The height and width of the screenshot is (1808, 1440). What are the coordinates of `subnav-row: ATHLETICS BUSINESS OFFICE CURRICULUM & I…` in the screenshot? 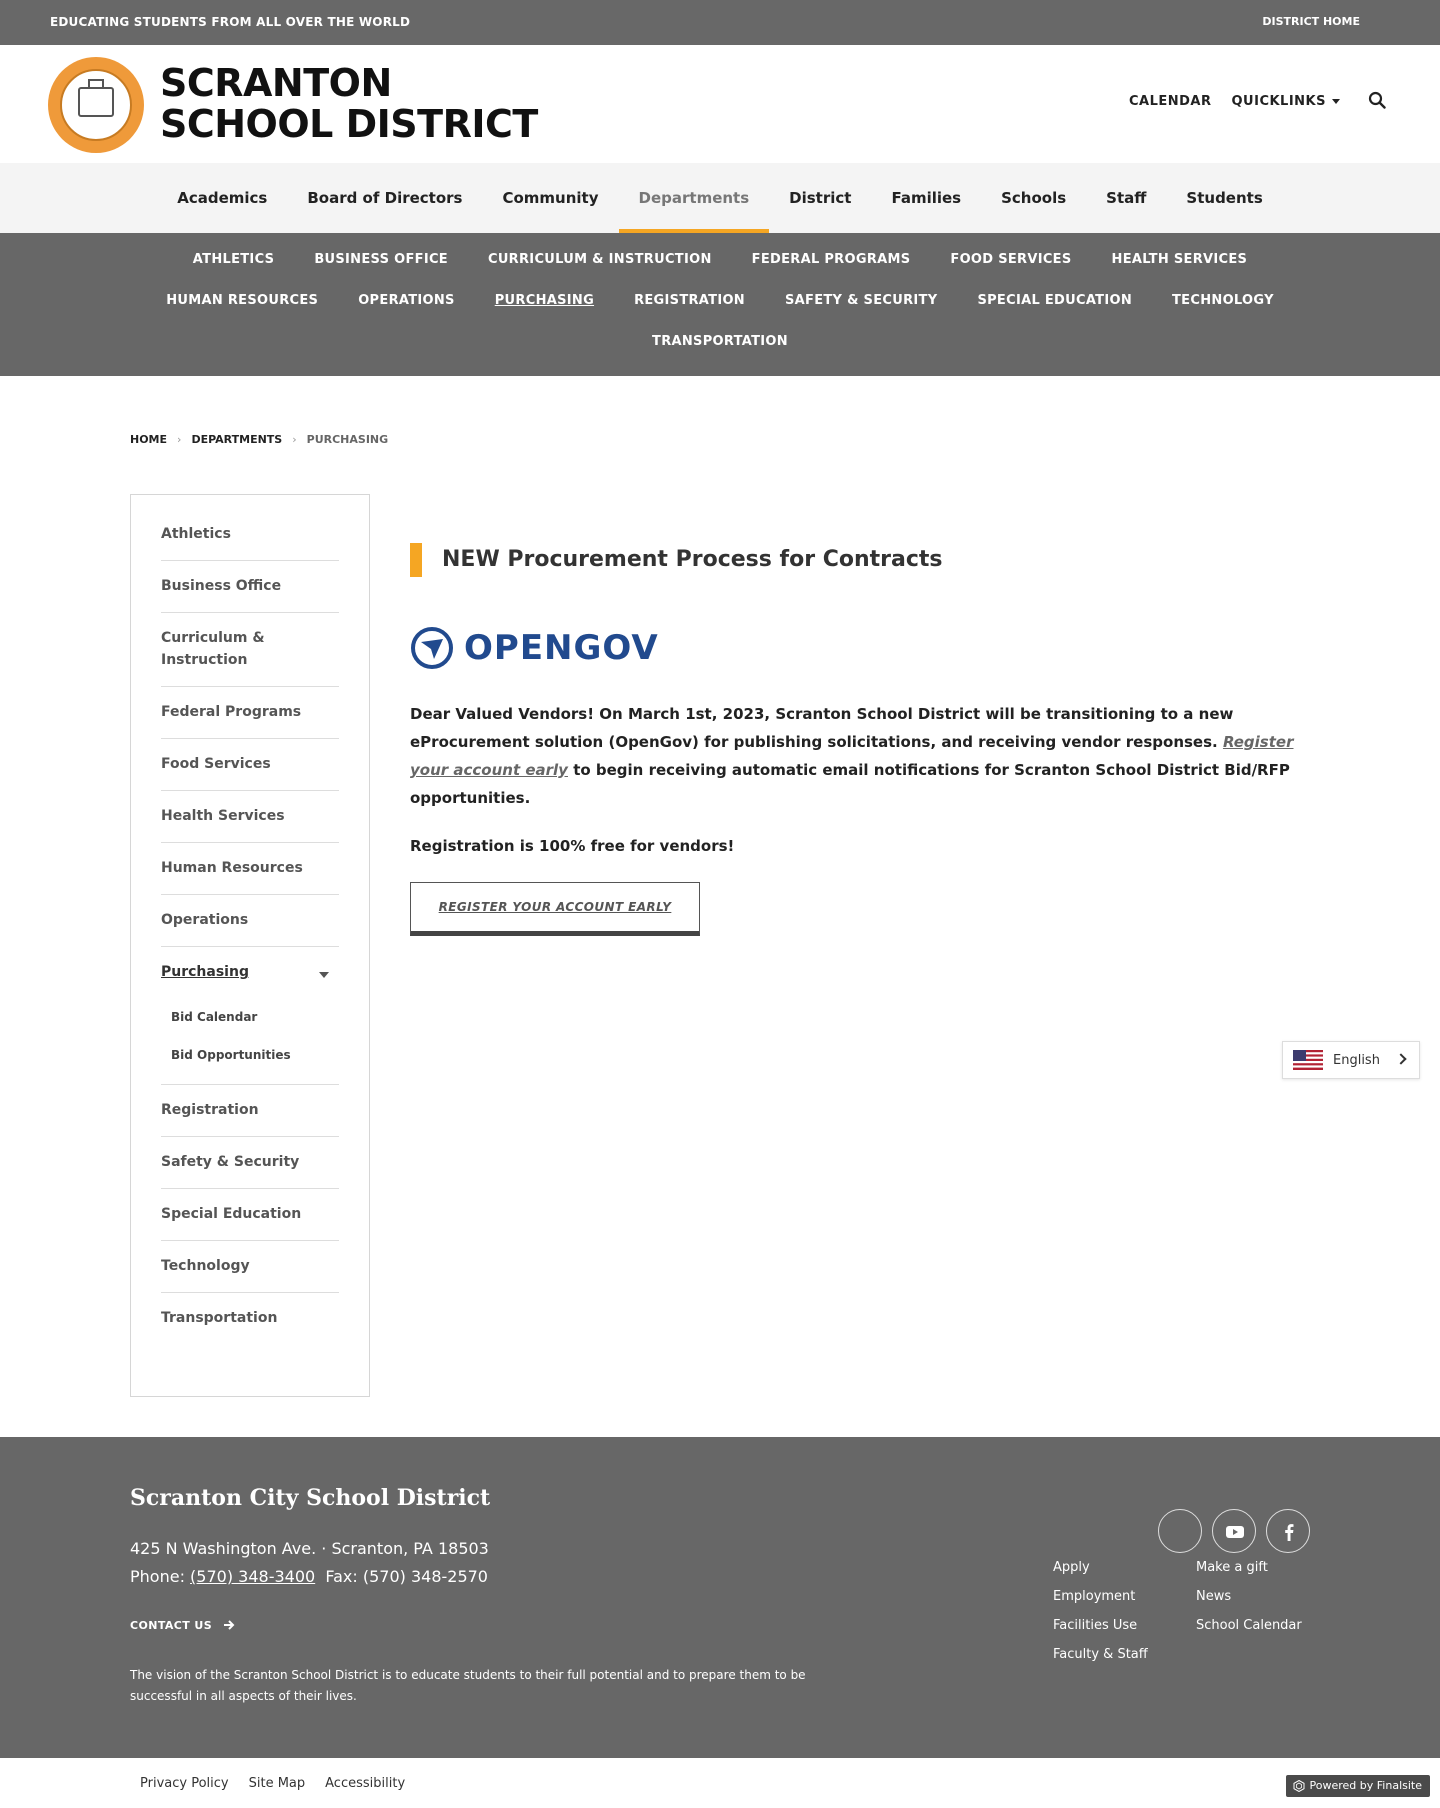 It's located at (720, 267).